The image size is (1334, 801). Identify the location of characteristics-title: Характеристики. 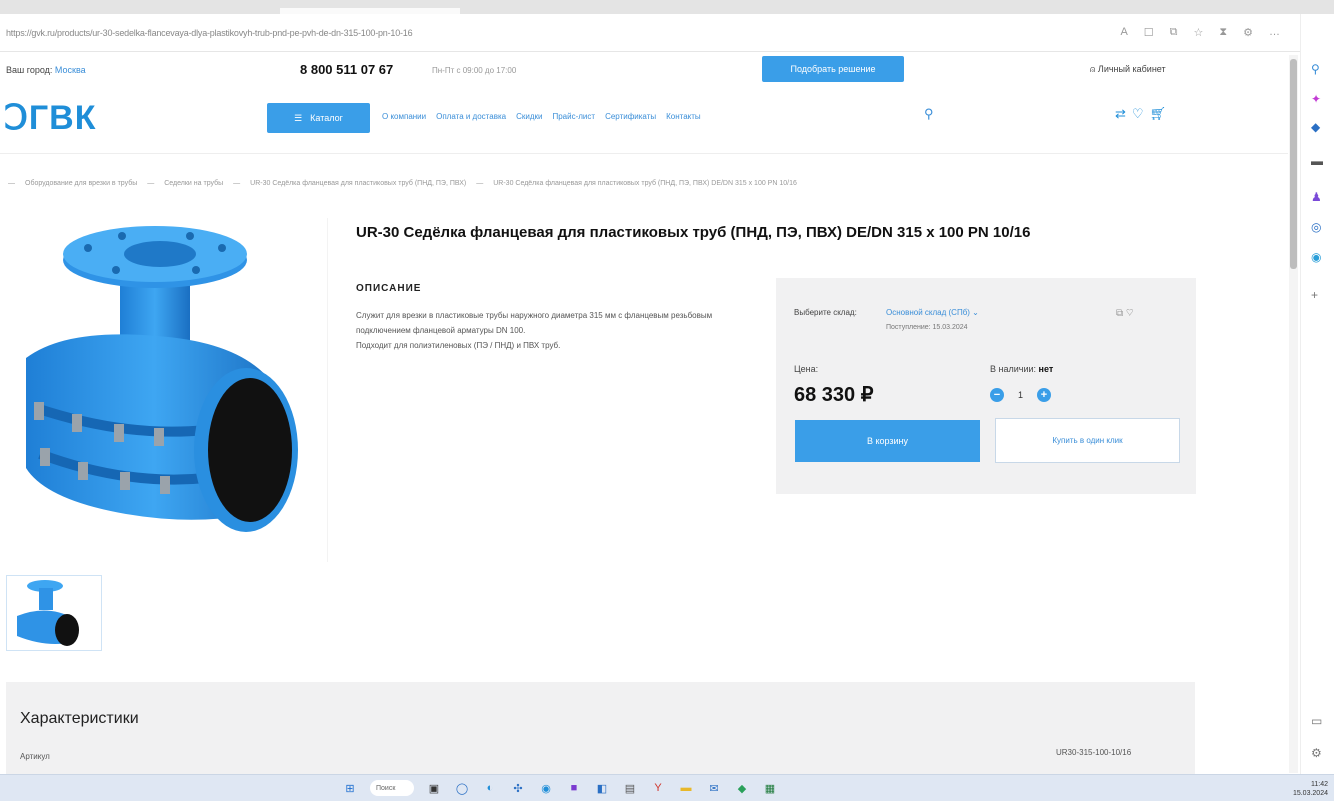
(79, 718).